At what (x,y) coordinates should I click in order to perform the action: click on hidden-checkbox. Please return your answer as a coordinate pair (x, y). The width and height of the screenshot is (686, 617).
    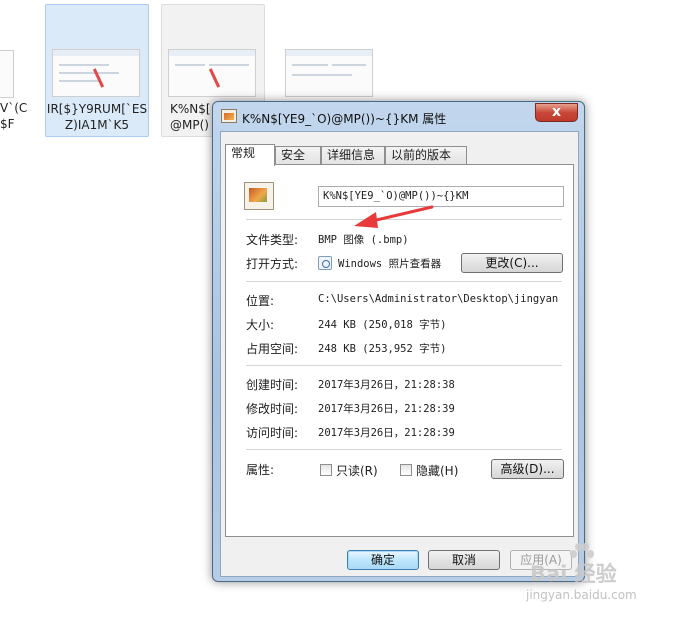
    Looking at the image, I should click on (406, 470).